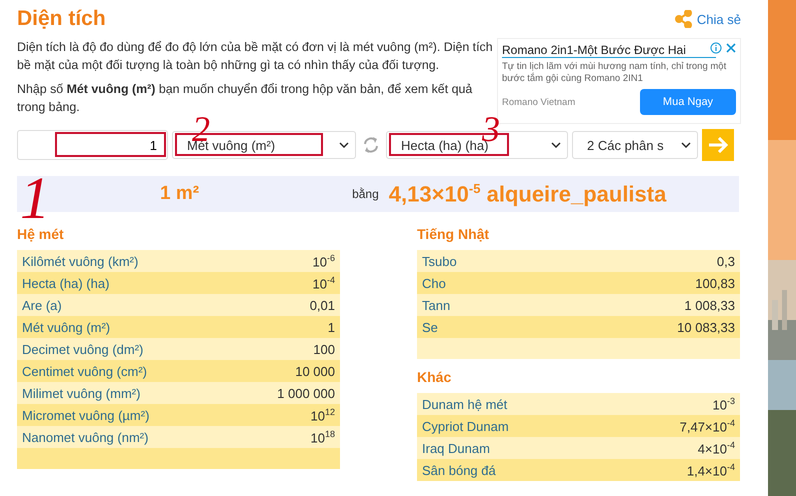  I want to click on unit-value: 1 000 000, so click(306, 393).